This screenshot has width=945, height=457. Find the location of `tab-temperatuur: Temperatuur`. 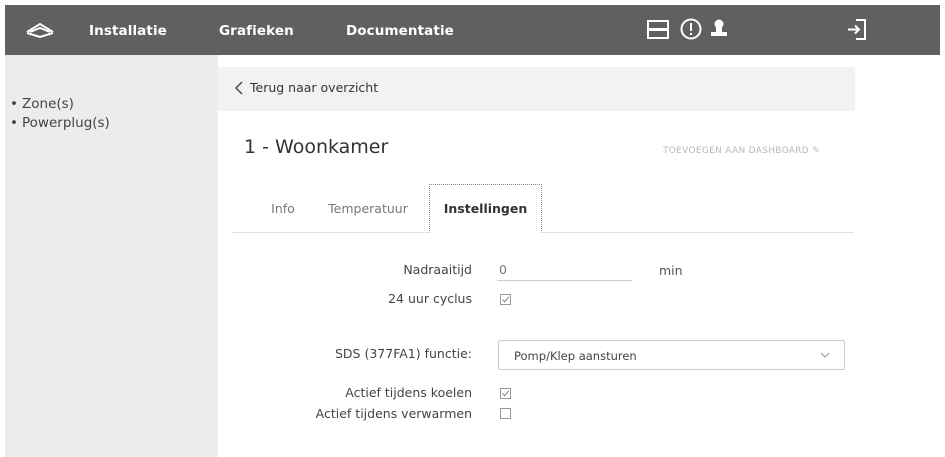

tab-temperatuur: Temperatuur is located at coordinates (368, 208).